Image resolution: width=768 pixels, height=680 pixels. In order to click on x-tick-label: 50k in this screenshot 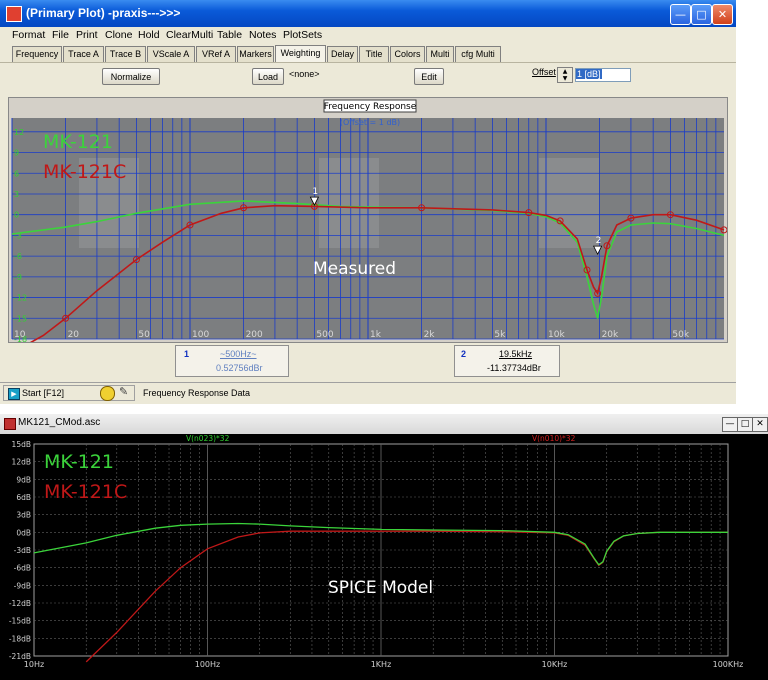, I will do `click(680, 335)`.